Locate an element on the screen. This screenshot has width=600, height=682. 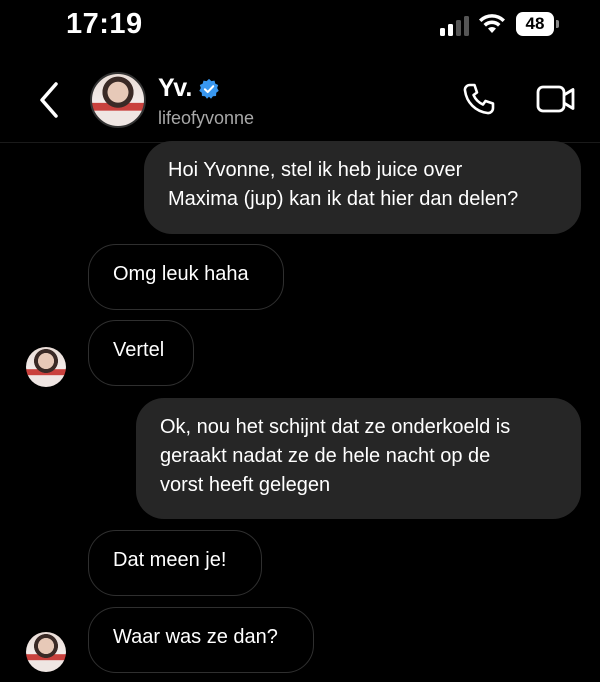
wifi-icon is located at coordinates (492, 23).